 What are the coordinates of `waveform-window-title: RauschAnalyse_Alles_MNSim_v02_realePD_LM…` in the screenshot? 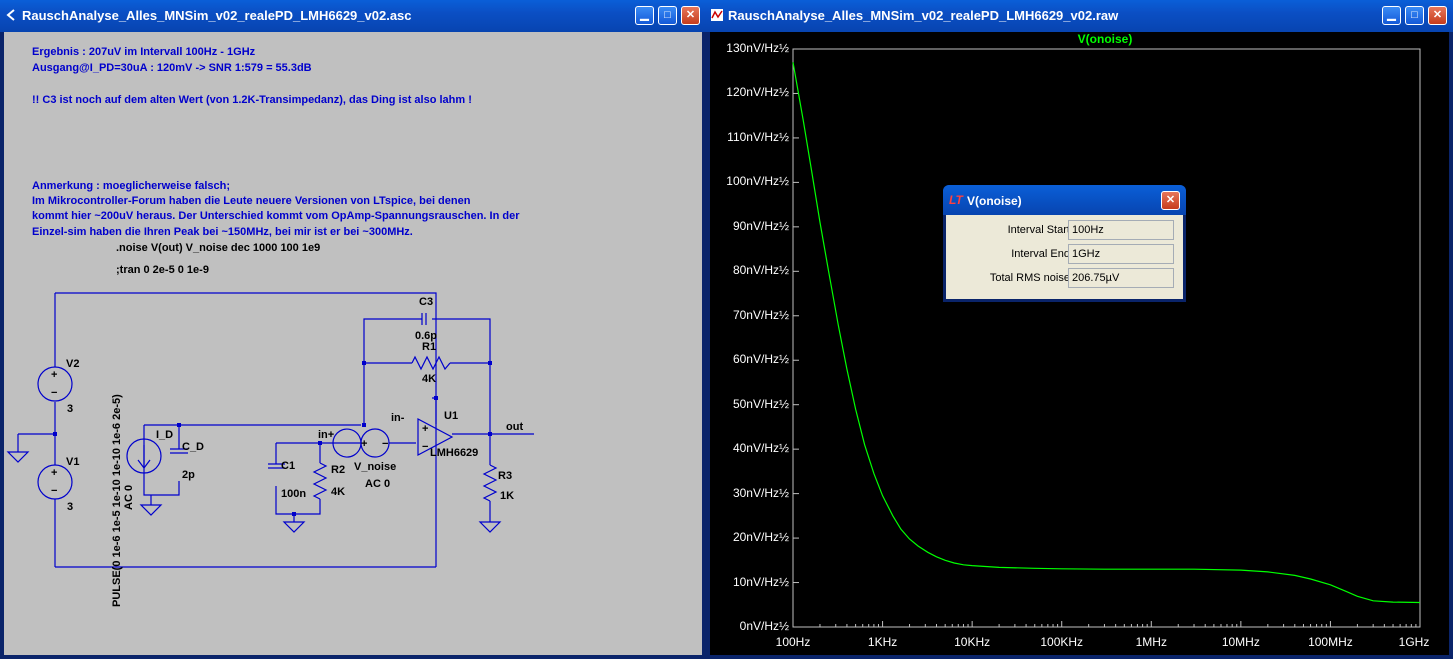 It's located at (923, 15).